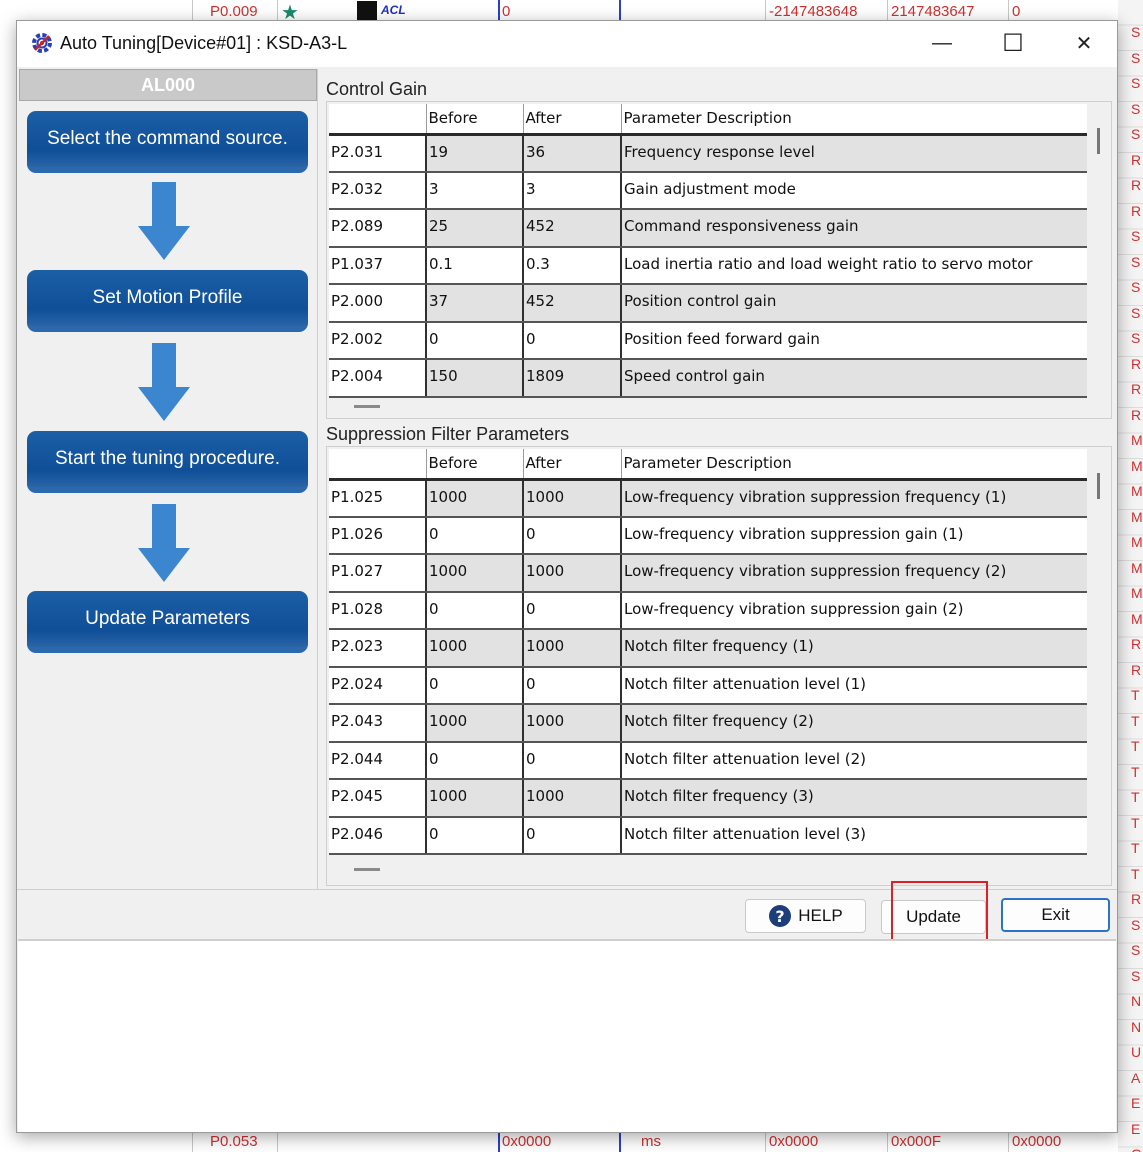  I want to click on exit-button: Exit, so click(1055, 915).